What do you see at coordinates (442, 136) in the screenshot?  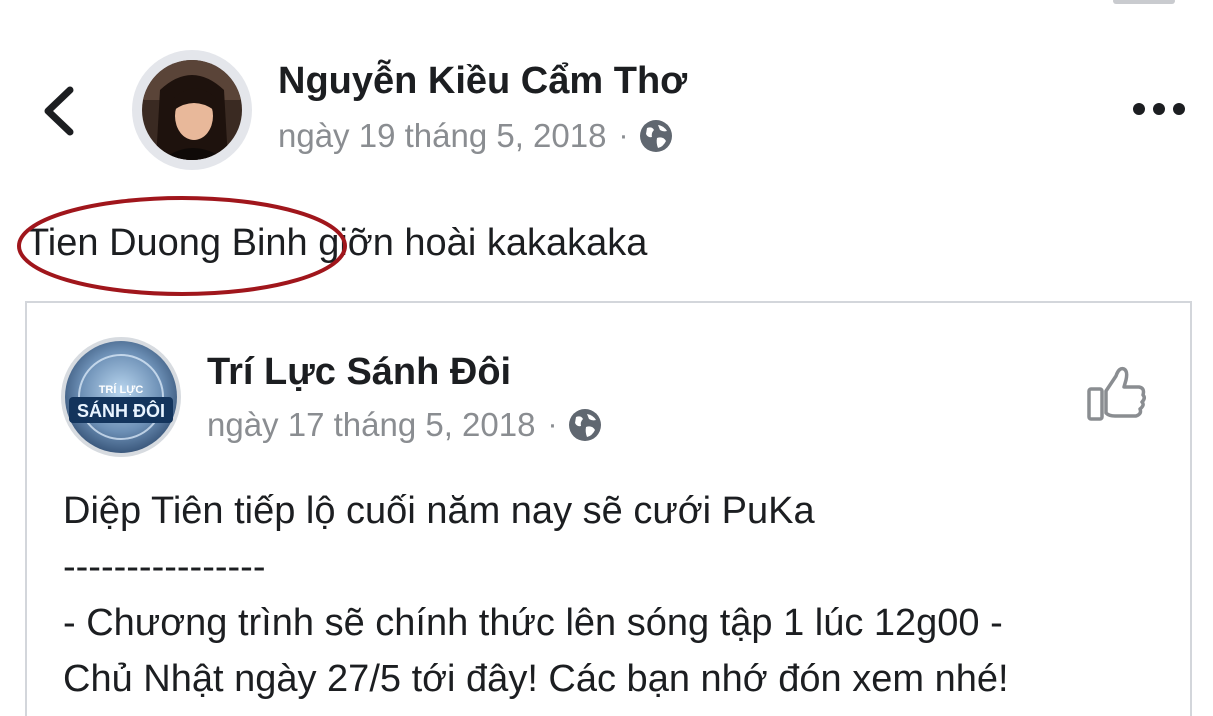 I see `post-date: ngày 19 tháng 5, 2018` at bounding box center [442, 136].